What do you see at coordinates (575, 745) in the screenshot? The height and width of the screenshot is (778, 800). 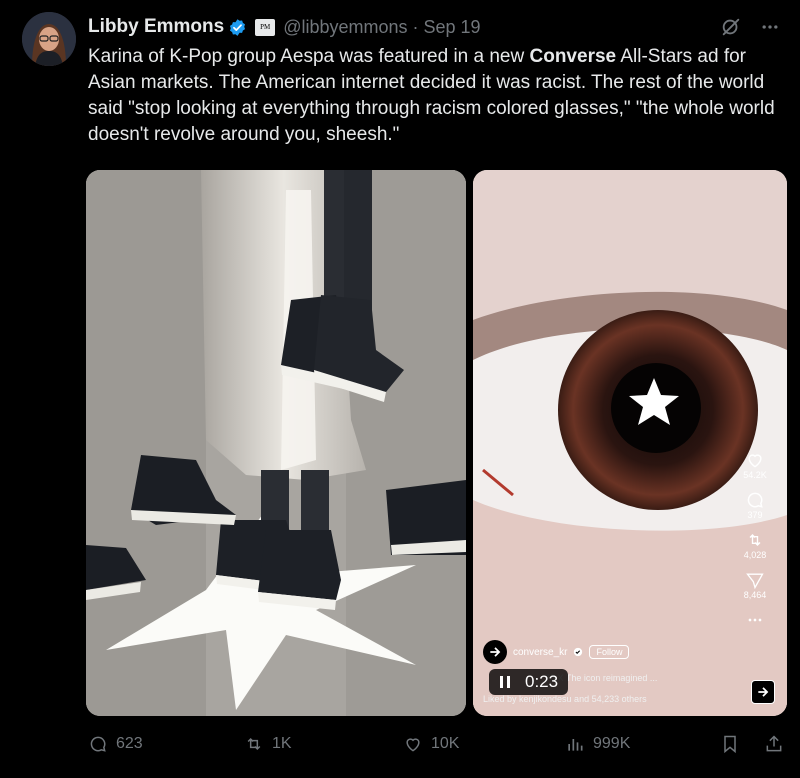 I see `views-chart-icon` at bounding box center [575, 745].